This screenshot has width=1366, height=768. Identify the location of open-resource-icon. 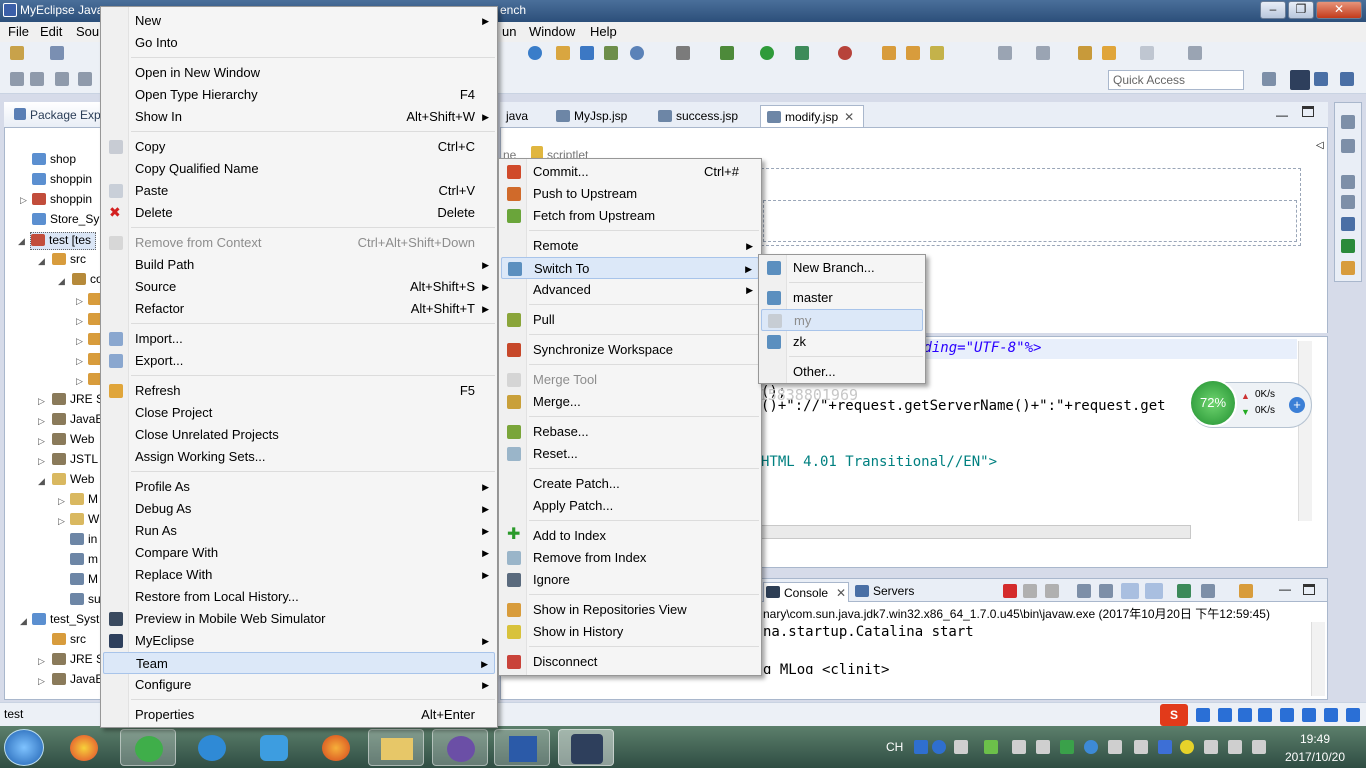
(913, 53).